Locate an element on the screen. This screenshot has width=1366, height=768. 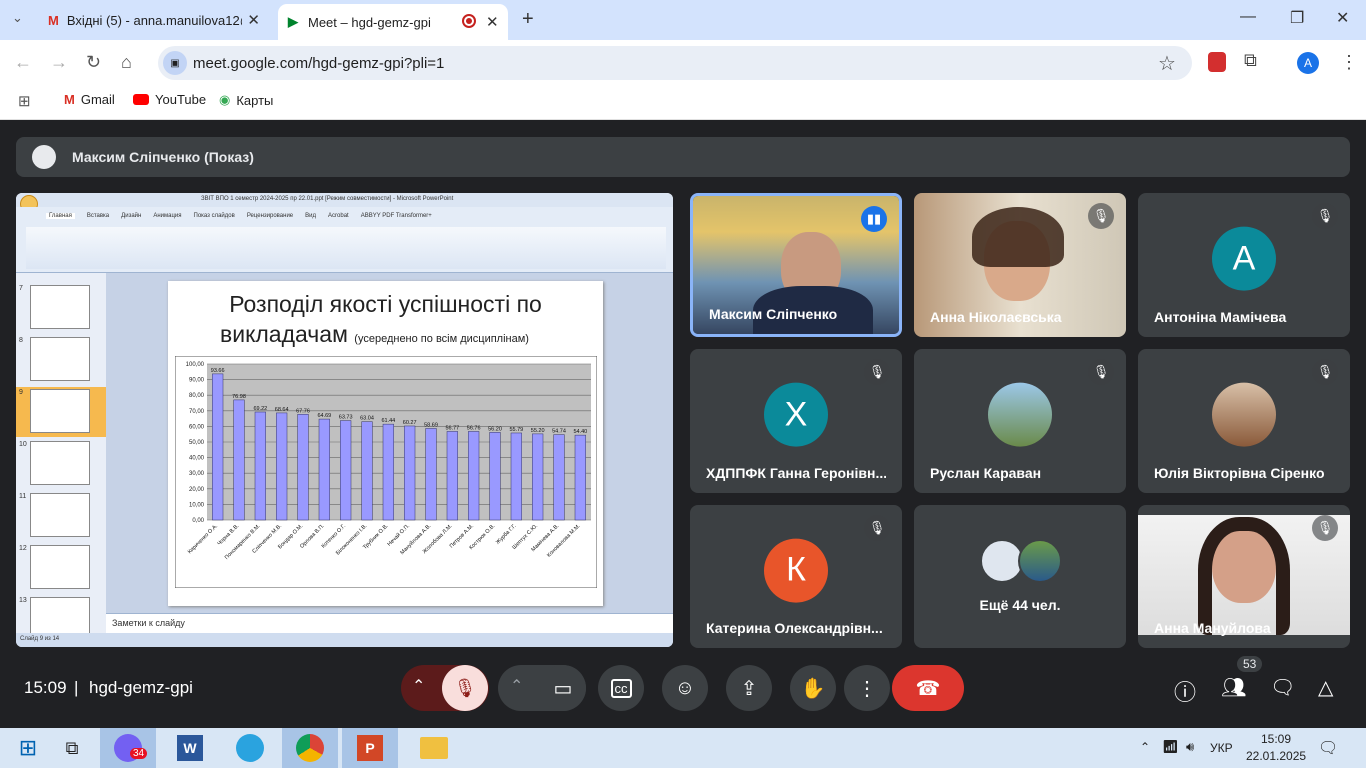
notifications-icon: 🗨︎ is located at coordinates (1328, 748).